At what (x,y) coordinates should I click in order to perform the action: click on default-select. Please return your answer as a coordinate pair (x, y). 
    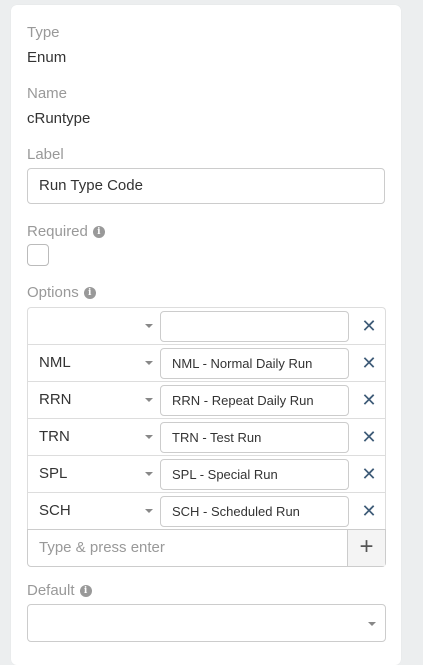
    Looking at the image, I should click on (206, 623).